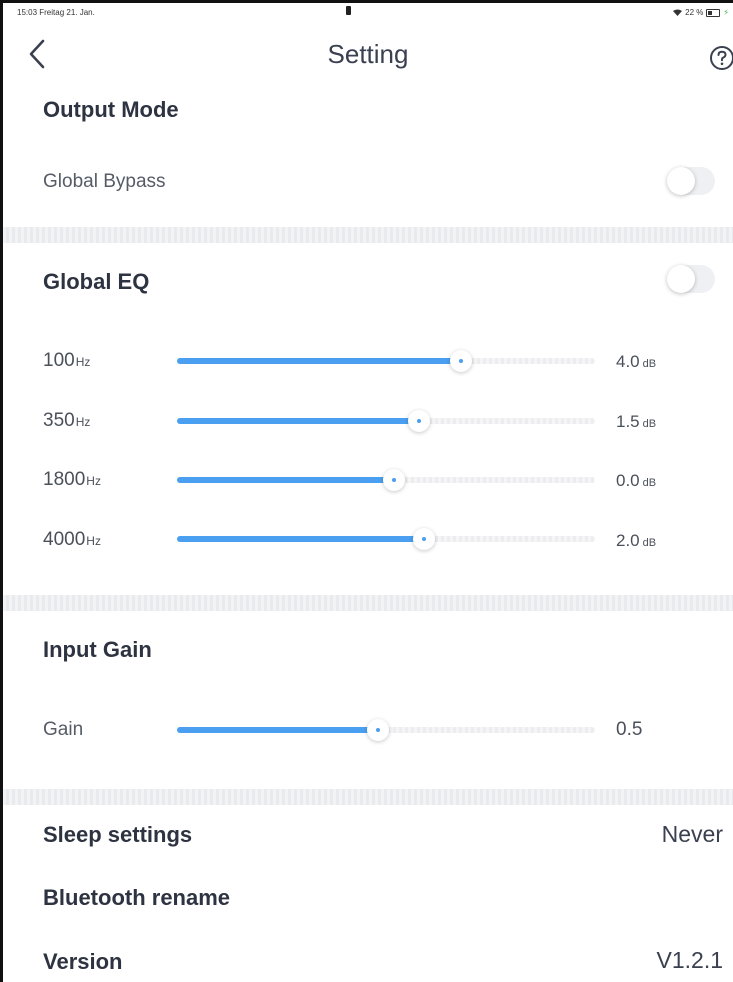 The width and height of the screenshot is (733, 982). I want to click on eq-band-slider-100hz, so click(386, 361).